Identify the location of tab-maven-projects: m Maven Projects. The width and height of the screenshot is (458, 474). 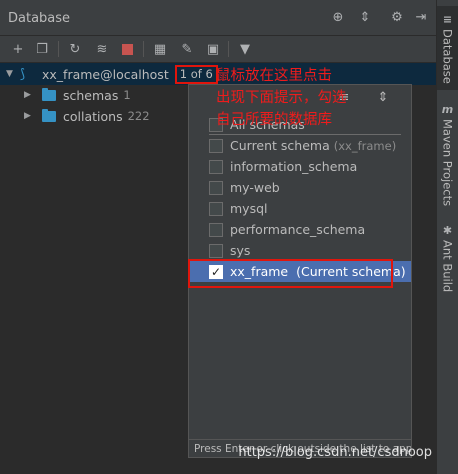
(447, 155).